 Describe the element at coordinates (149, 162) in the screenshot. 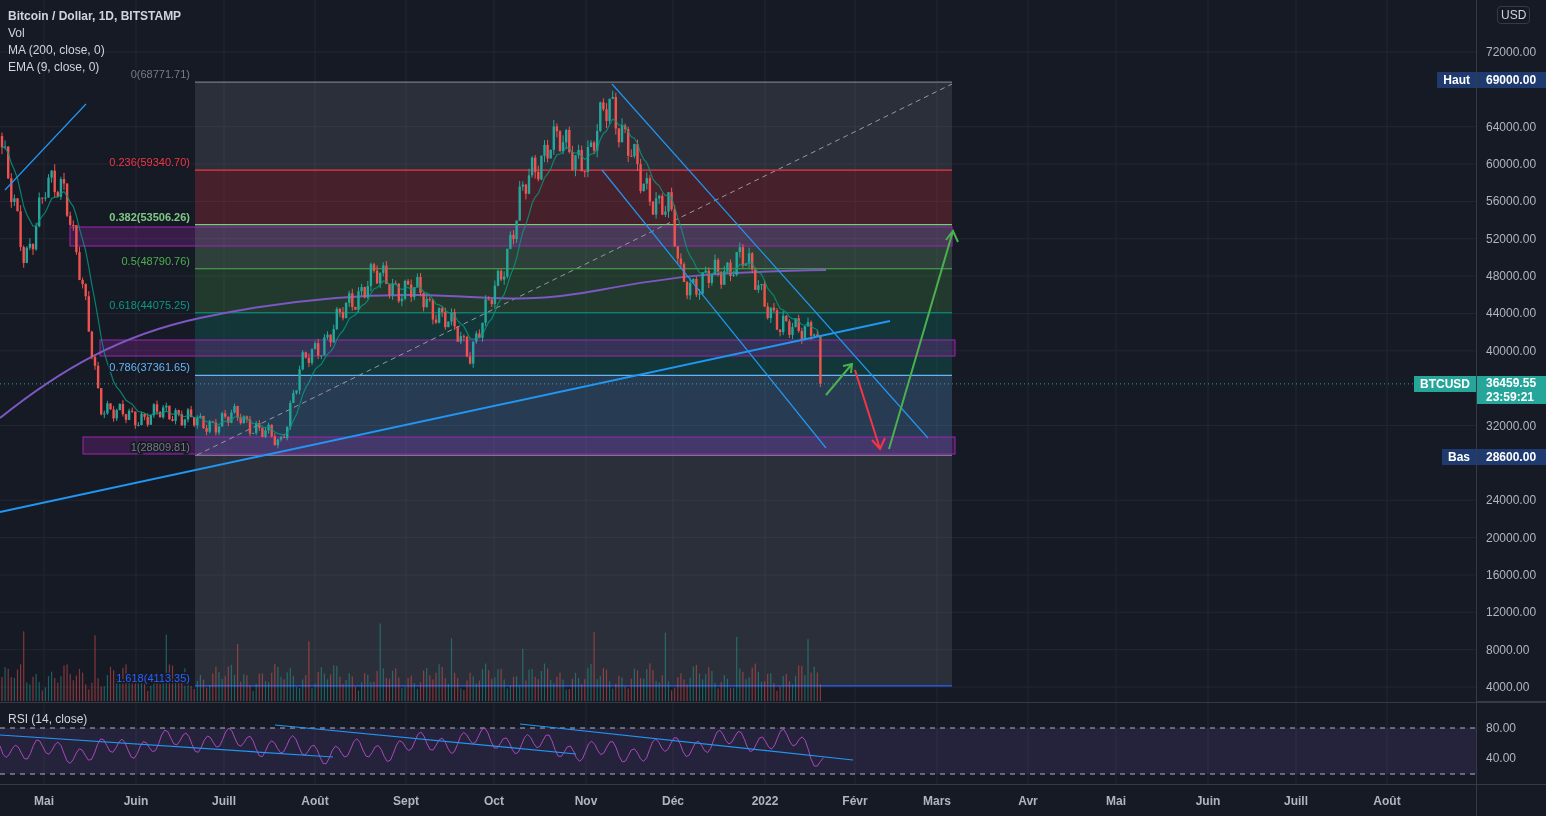

I see `fibonacci-level-label: 0.236(59340.70)` at that location.